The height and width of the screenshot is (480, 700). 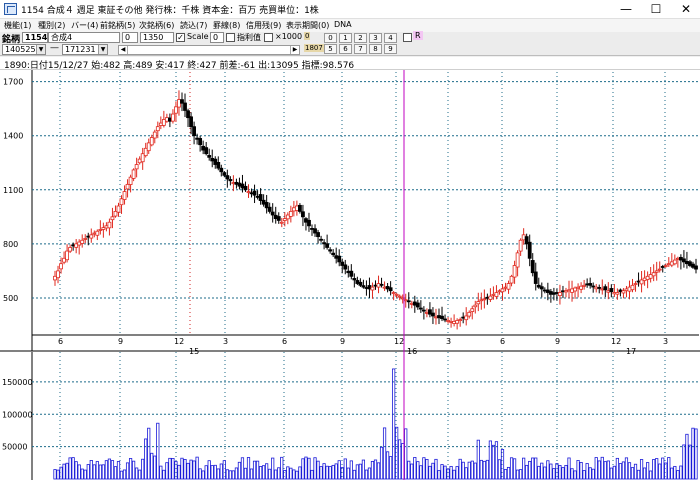 What do you see at coordinates (24, 49) in the screenshot?
I see `start-date-select: 140525 ▼` at bounding box center [24, 49].